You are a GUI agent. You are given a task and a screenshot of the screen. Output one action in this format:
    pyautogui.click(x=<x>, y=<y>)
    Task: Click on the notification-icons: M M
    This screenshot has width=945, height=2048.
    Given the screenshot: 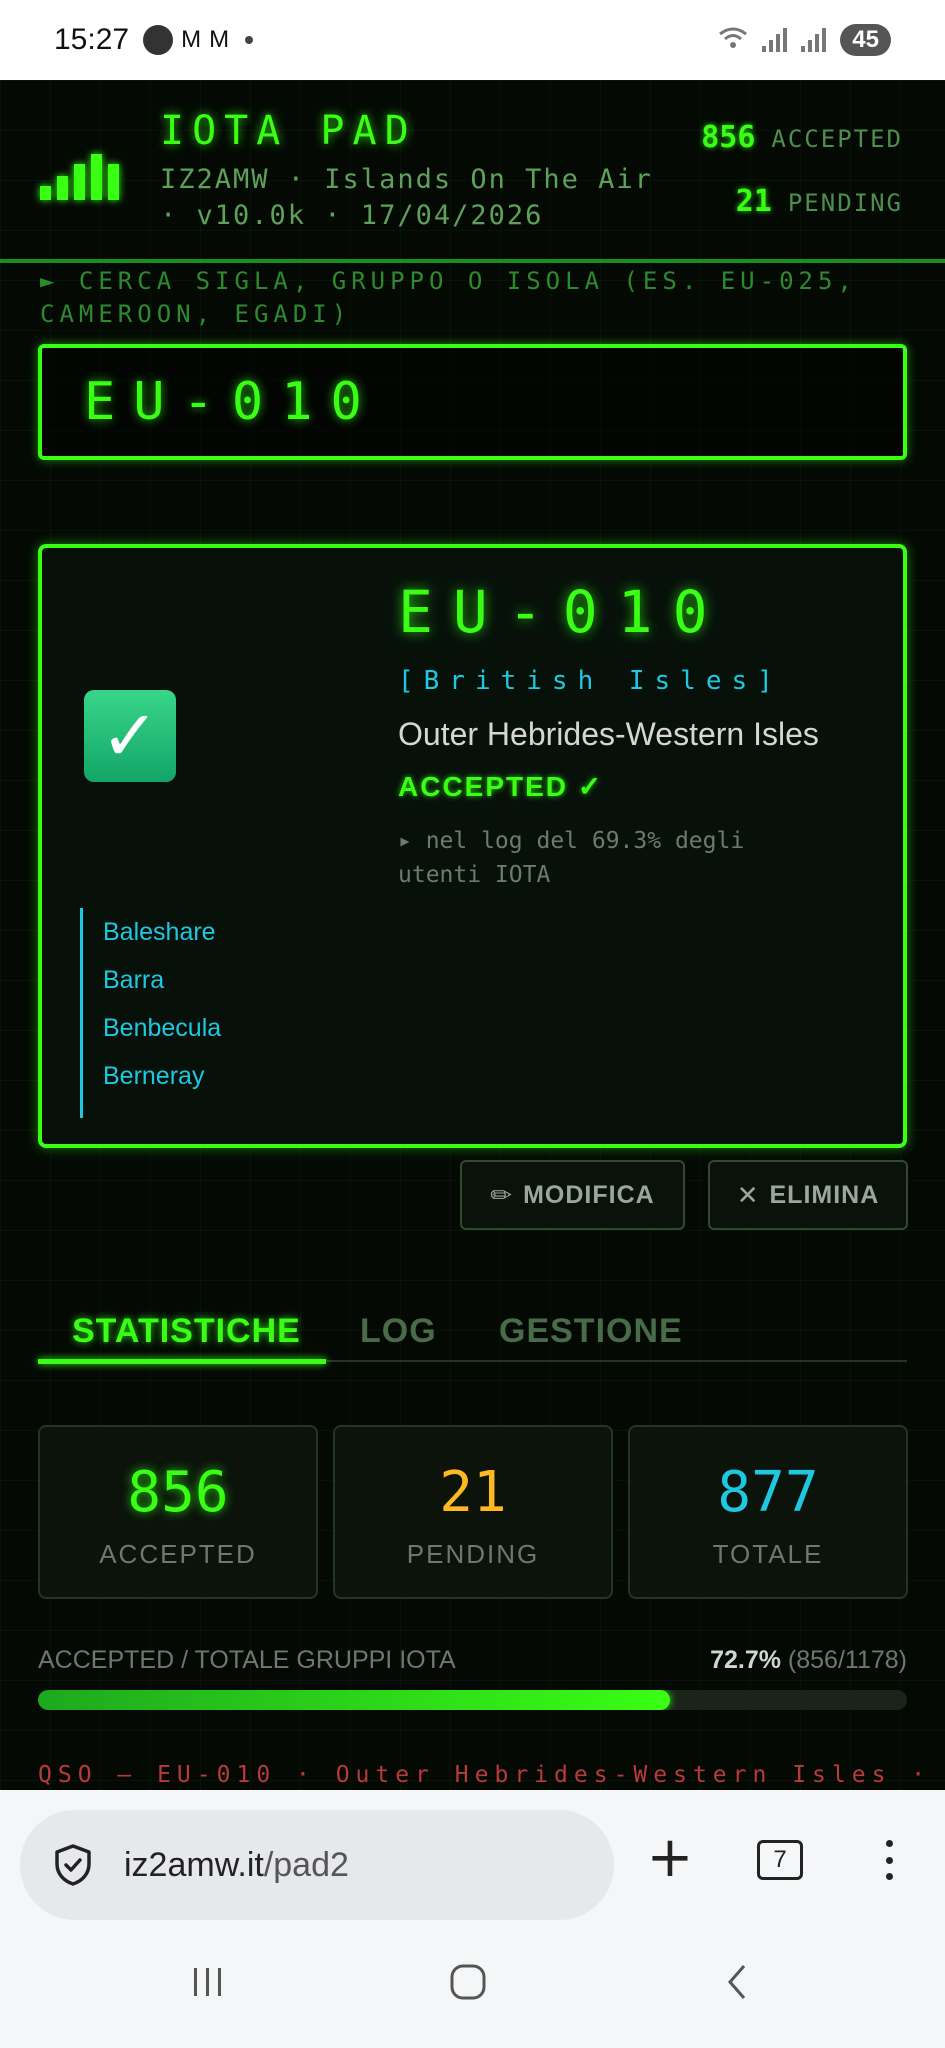 What is the action you would take?
    pyautogui.click(x=198, y=40)
    